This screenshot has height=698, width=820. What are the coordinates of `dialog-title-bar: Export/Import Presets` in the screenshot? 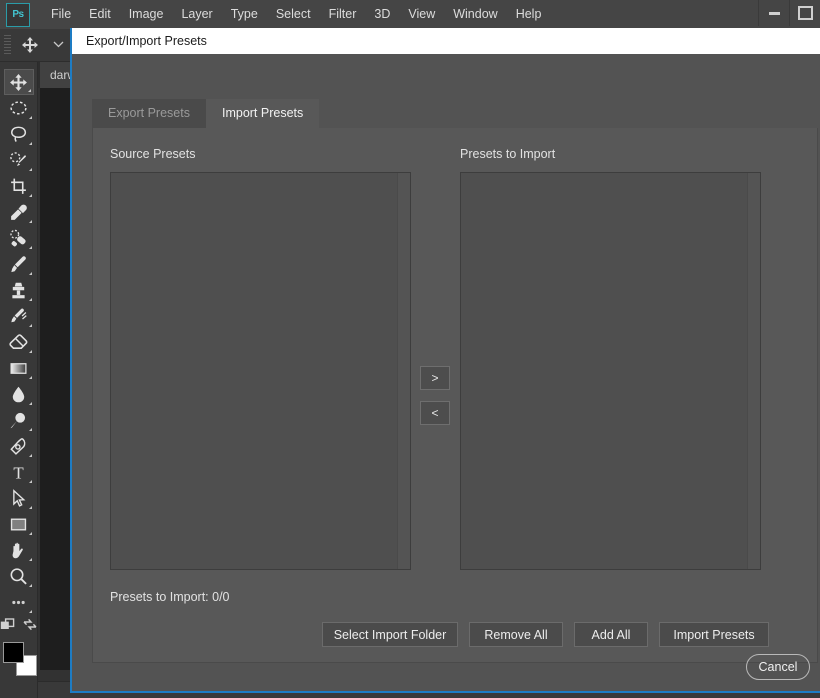 It's located at (446, 41).